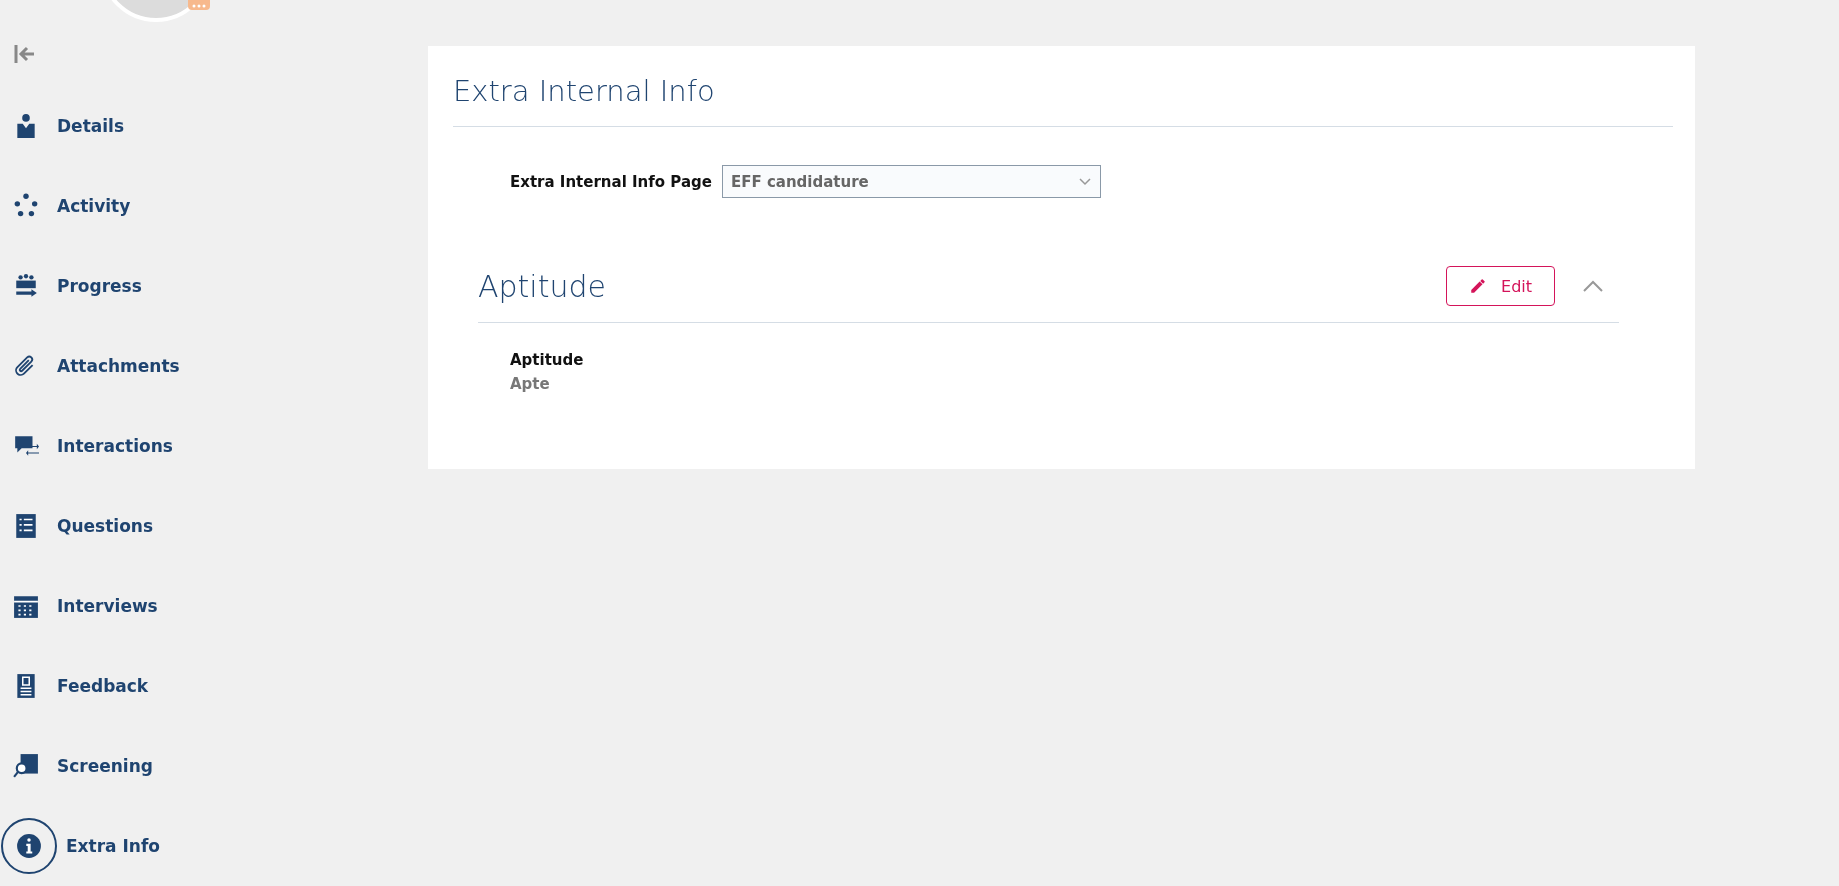 The image size is (1839, 886). What do you see at coordinates (911, 181) in the screenshot?
I see `page-select: EFF candidature` at bounding box center [911, 181].